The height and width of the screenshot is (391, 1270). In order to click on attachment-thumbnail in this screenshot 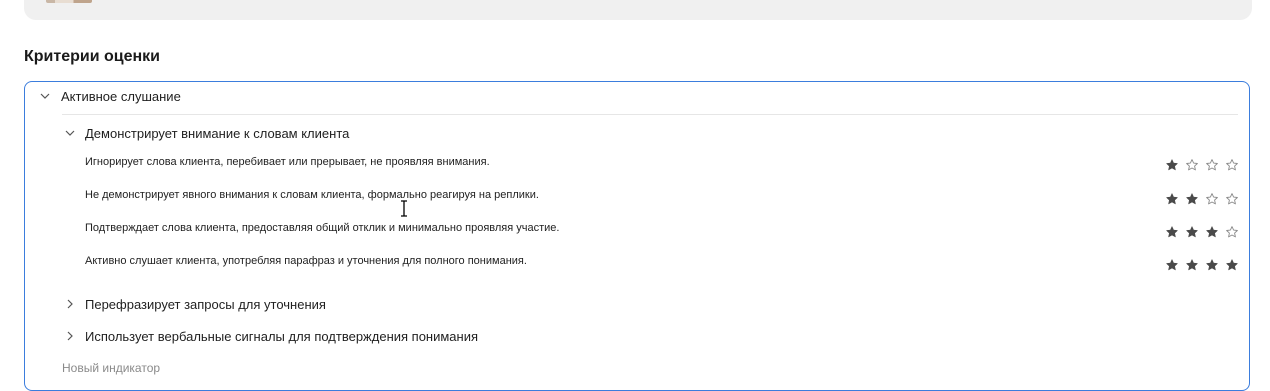, I will do `click(69, 1)`.